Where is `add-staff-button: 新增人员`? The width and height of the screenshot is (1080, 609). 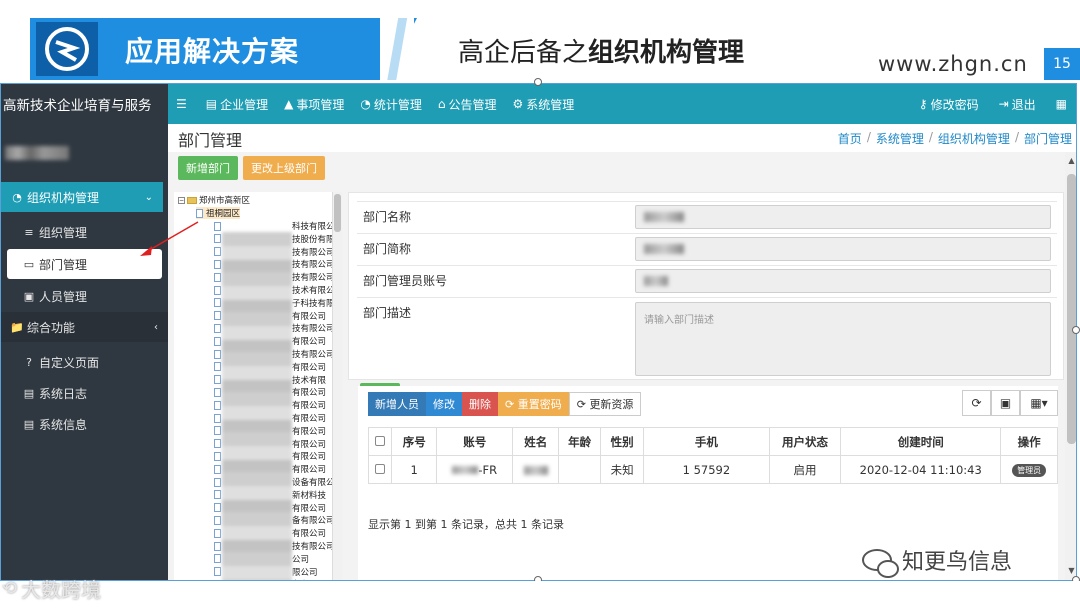
add-staff-button: 新增人员 is located at coordinates (397, 404).